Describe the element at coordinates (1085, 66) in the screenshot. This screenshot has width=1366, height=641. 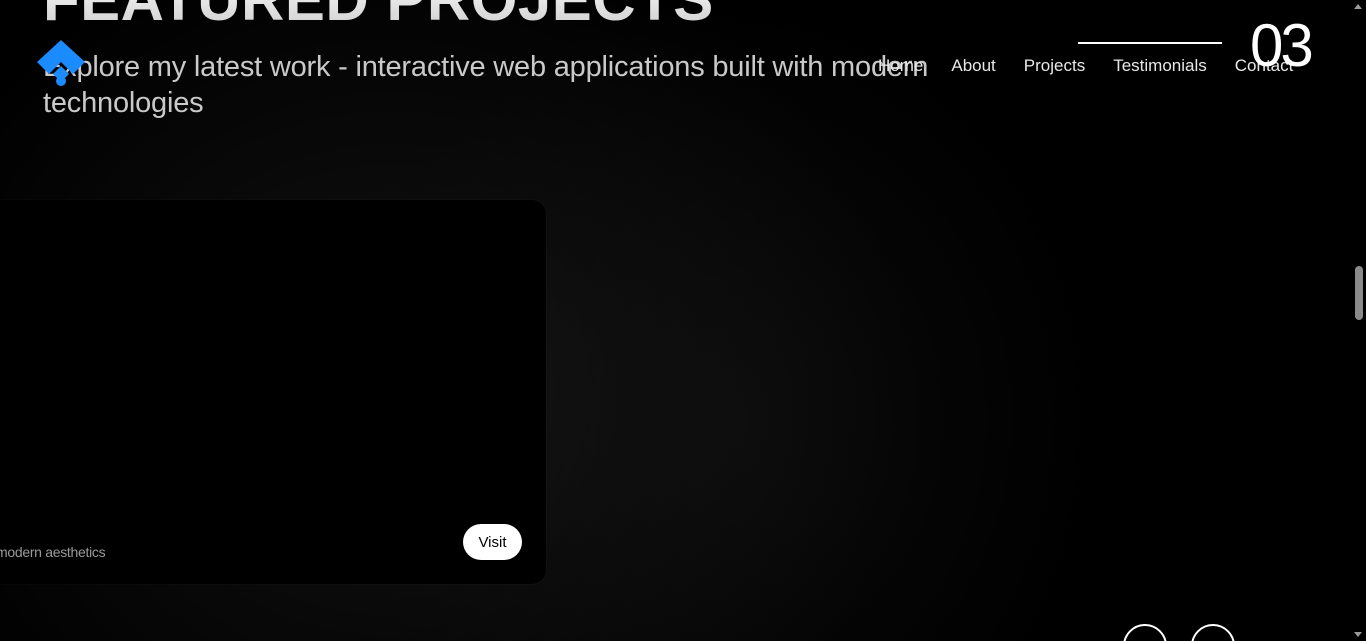
I see `main-nav: Home About Projects Testimonials Contact` at that location.